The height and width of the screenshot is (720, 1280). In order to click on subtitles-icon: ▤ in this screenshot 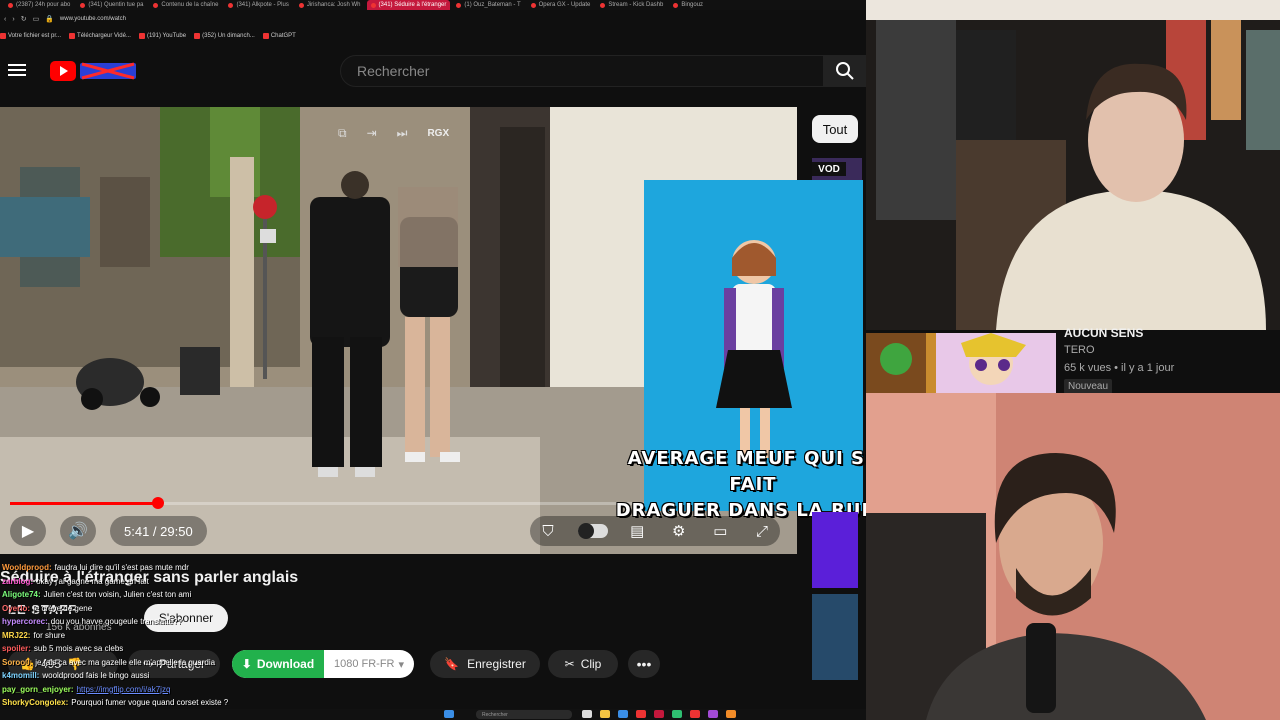, I will do `click(637, 531)`.